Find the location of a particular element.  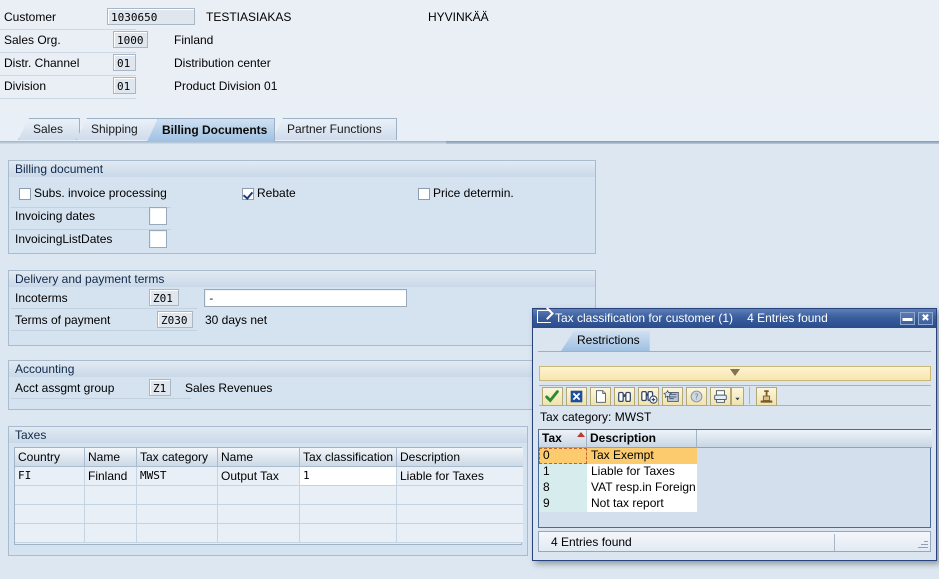

print-menu-button is located at coordinates (737, 396).